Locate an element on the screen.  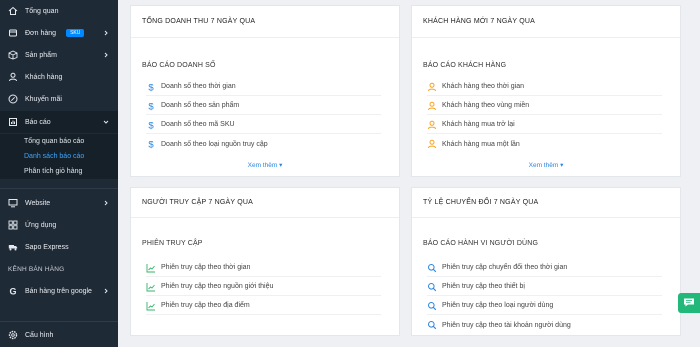
monitor-icon is located at coordinates (13, 203).